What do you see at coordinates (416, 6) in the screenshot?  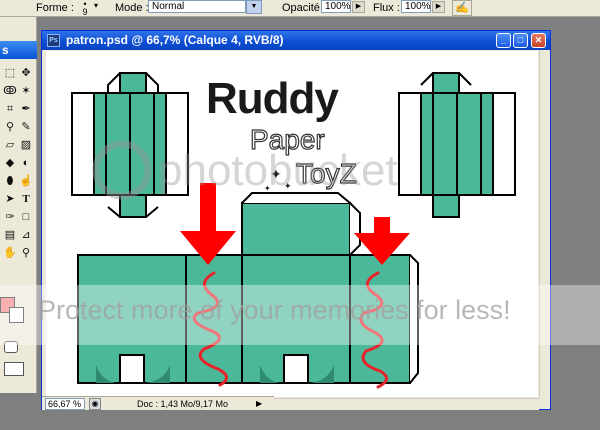 I see `flow-field: 100%` at bounding box center [416, 6].